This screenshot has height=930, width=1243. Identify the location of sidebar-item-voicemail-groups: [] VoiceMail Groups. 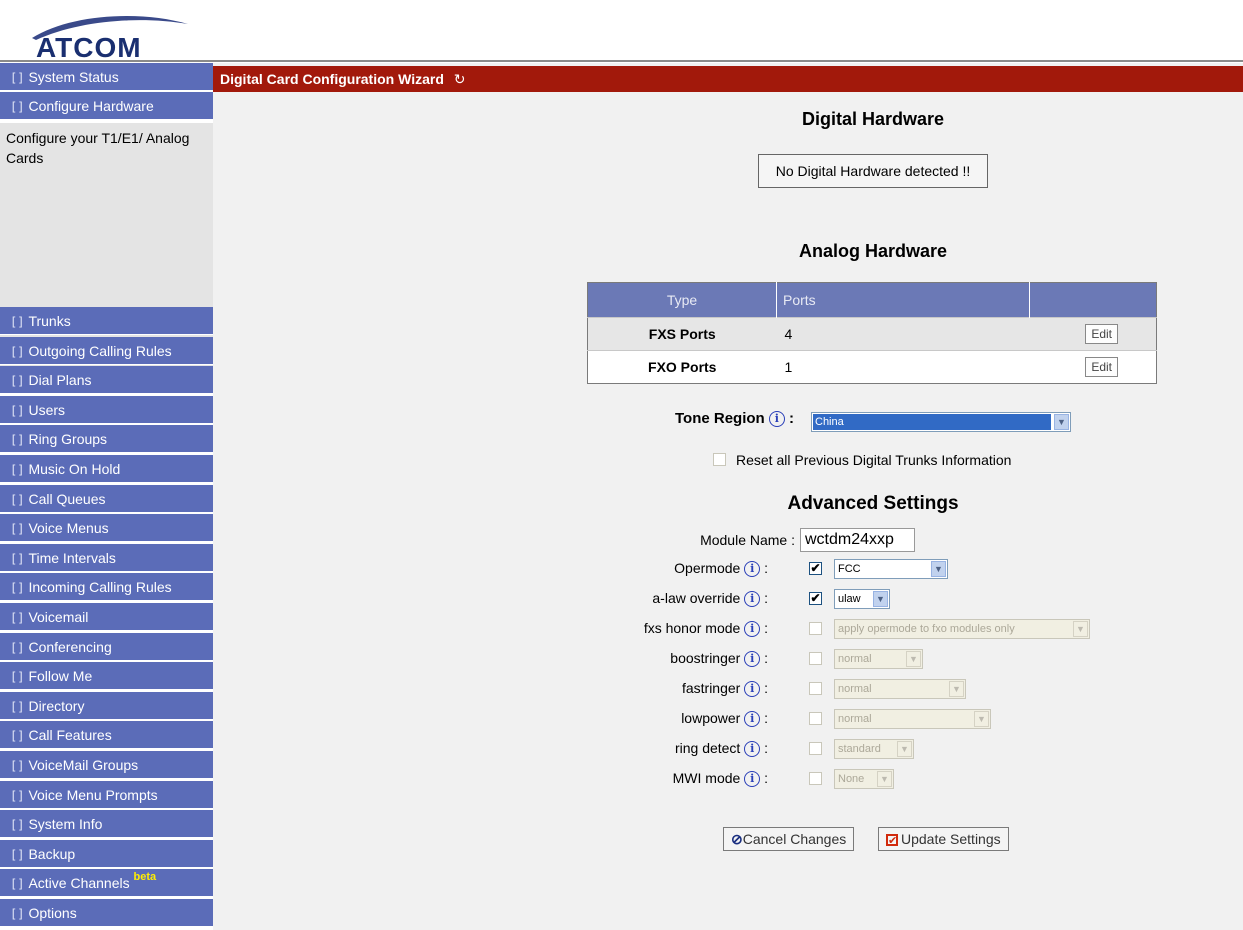
(106, 765).